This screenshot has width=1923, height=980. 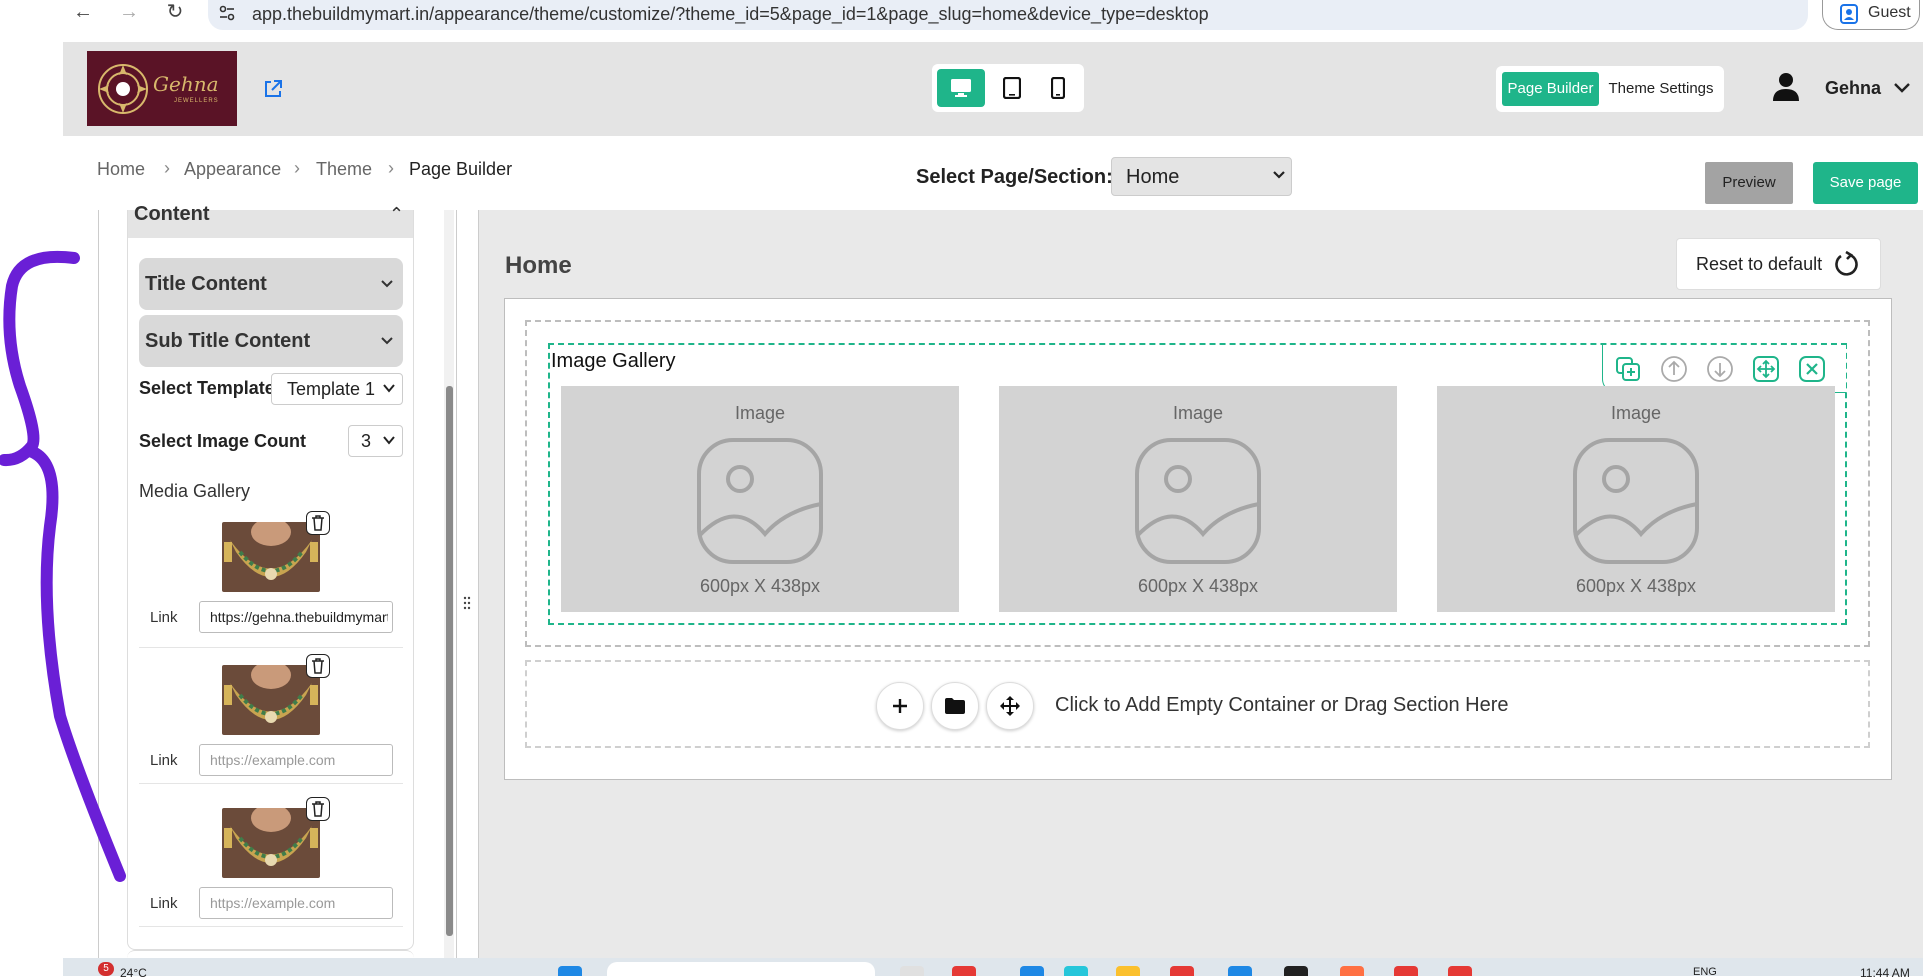 What do you see at coordinates (1889, 12) in the screenshot?
I see `profile-label: Guest` at bounding box center [1889, 12].